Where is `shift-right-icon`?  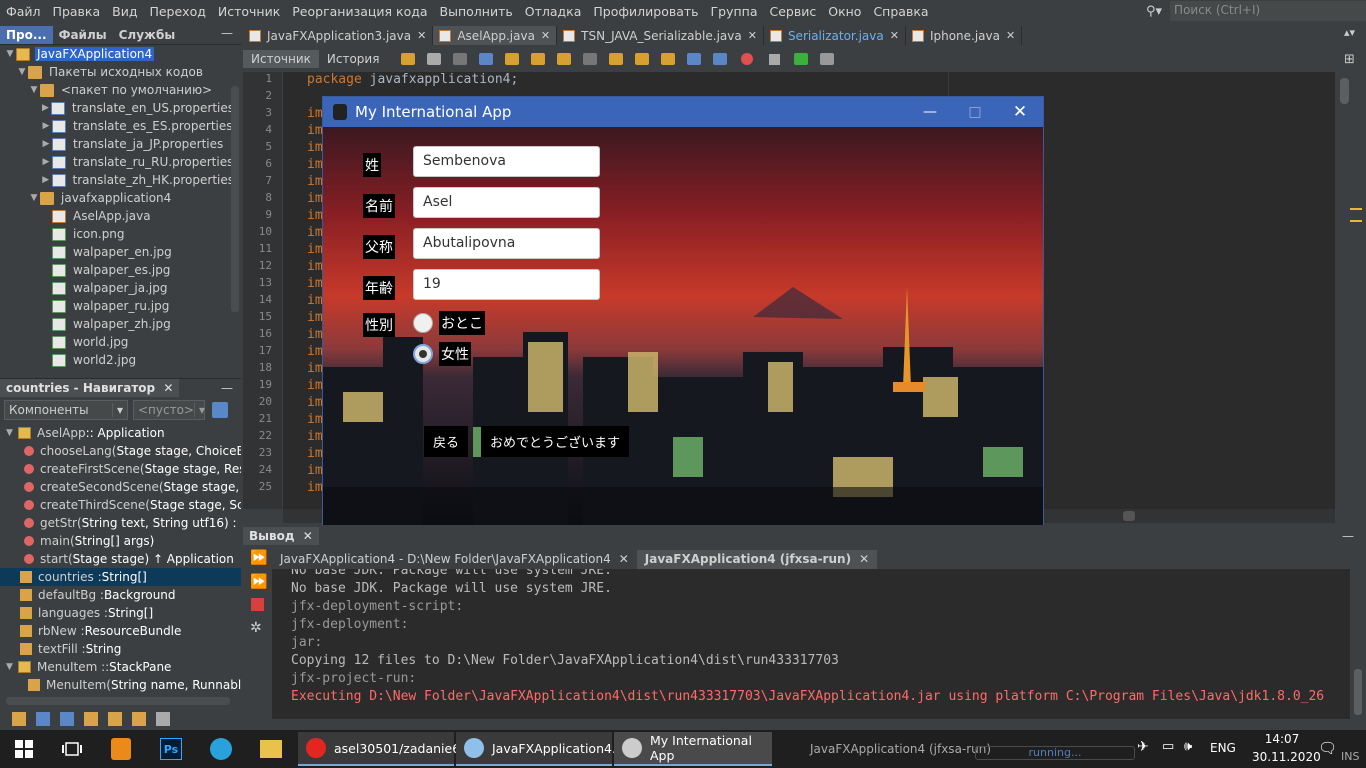
shift-right-icon is located at coordinates (720, 59).